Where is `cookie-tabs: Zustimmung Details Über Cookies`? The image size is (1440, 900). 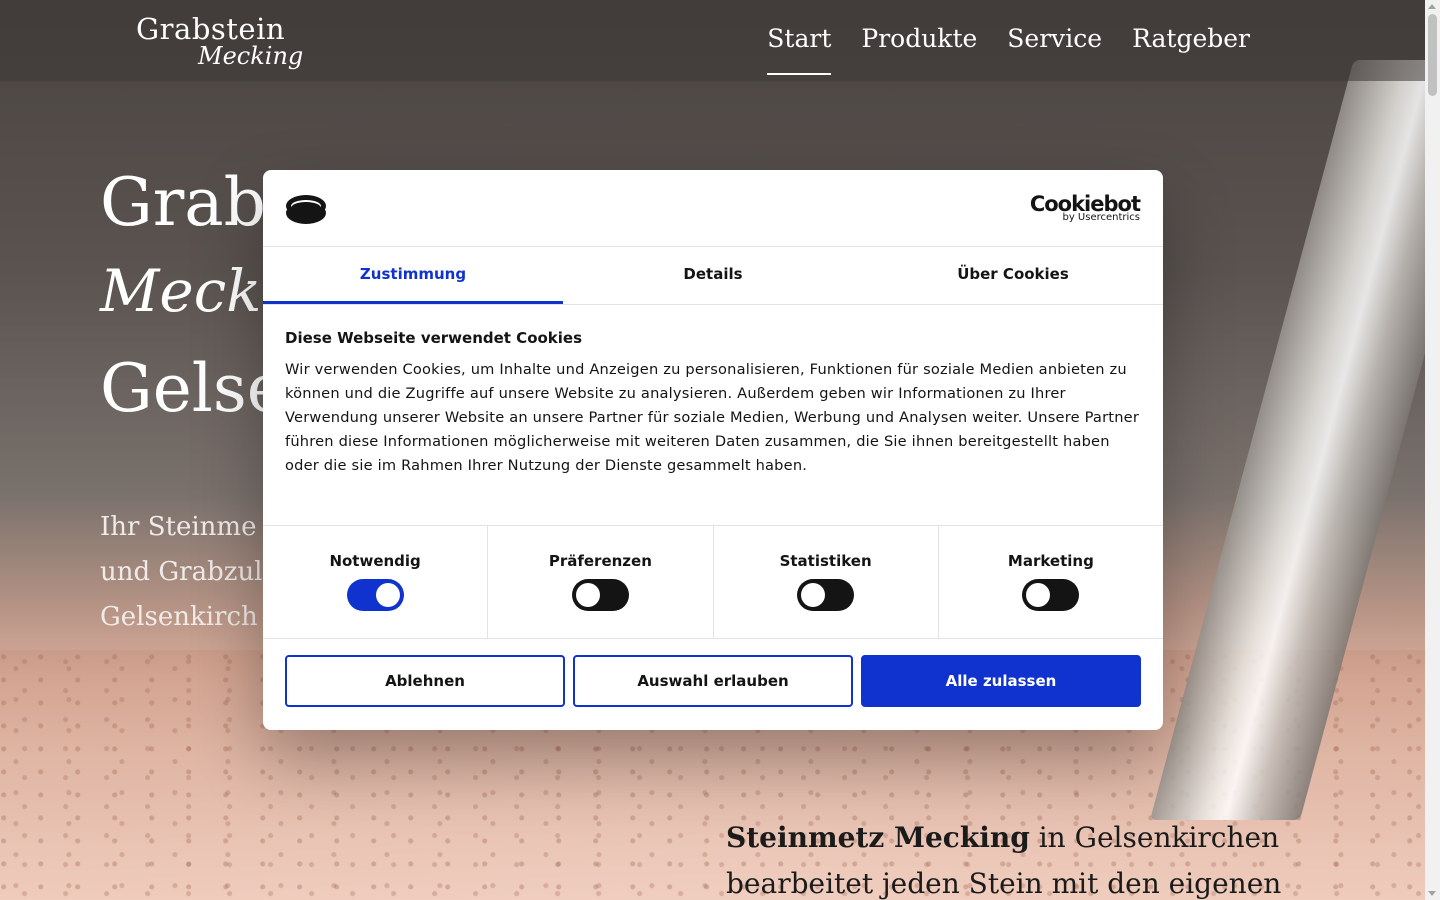
cookie-tabs: Zustimmung Details Über Cookies is located at coordinates (713, 276).